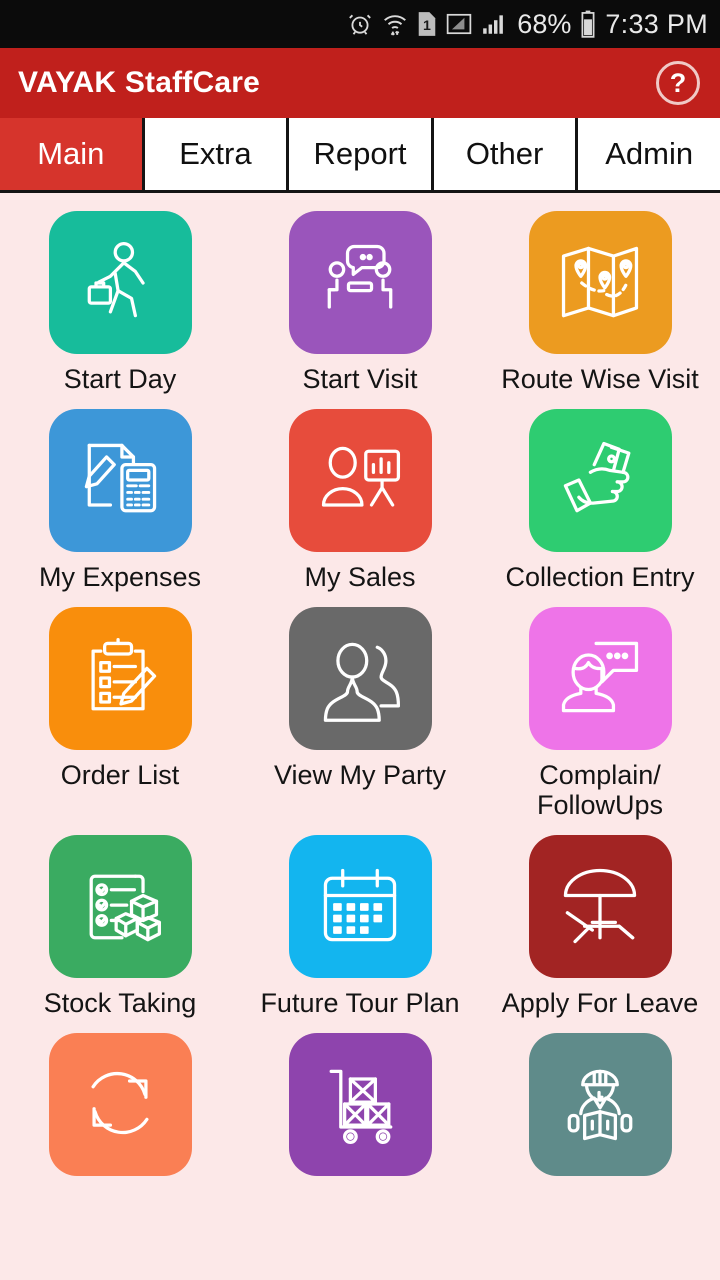  What do you see at coordinates (600, 576) in the screenshot?
I see `menu-item-label: Collection Entry` at bounding box center [600, 576].